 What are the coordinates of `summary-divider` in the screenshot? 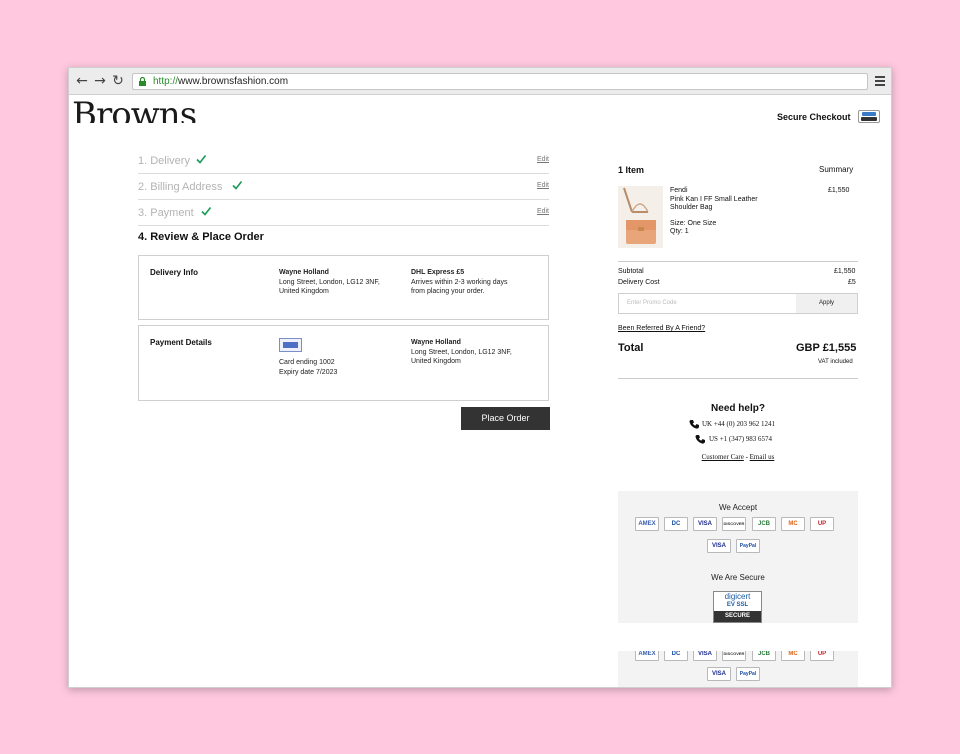 It's located at (738, 261).